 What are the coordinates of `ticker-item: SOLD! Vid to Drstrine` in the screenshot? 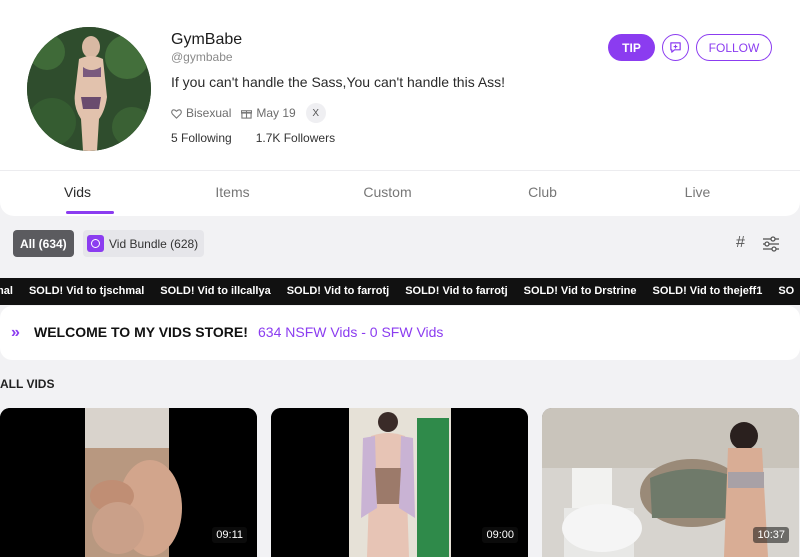 It's located at (580, 291).